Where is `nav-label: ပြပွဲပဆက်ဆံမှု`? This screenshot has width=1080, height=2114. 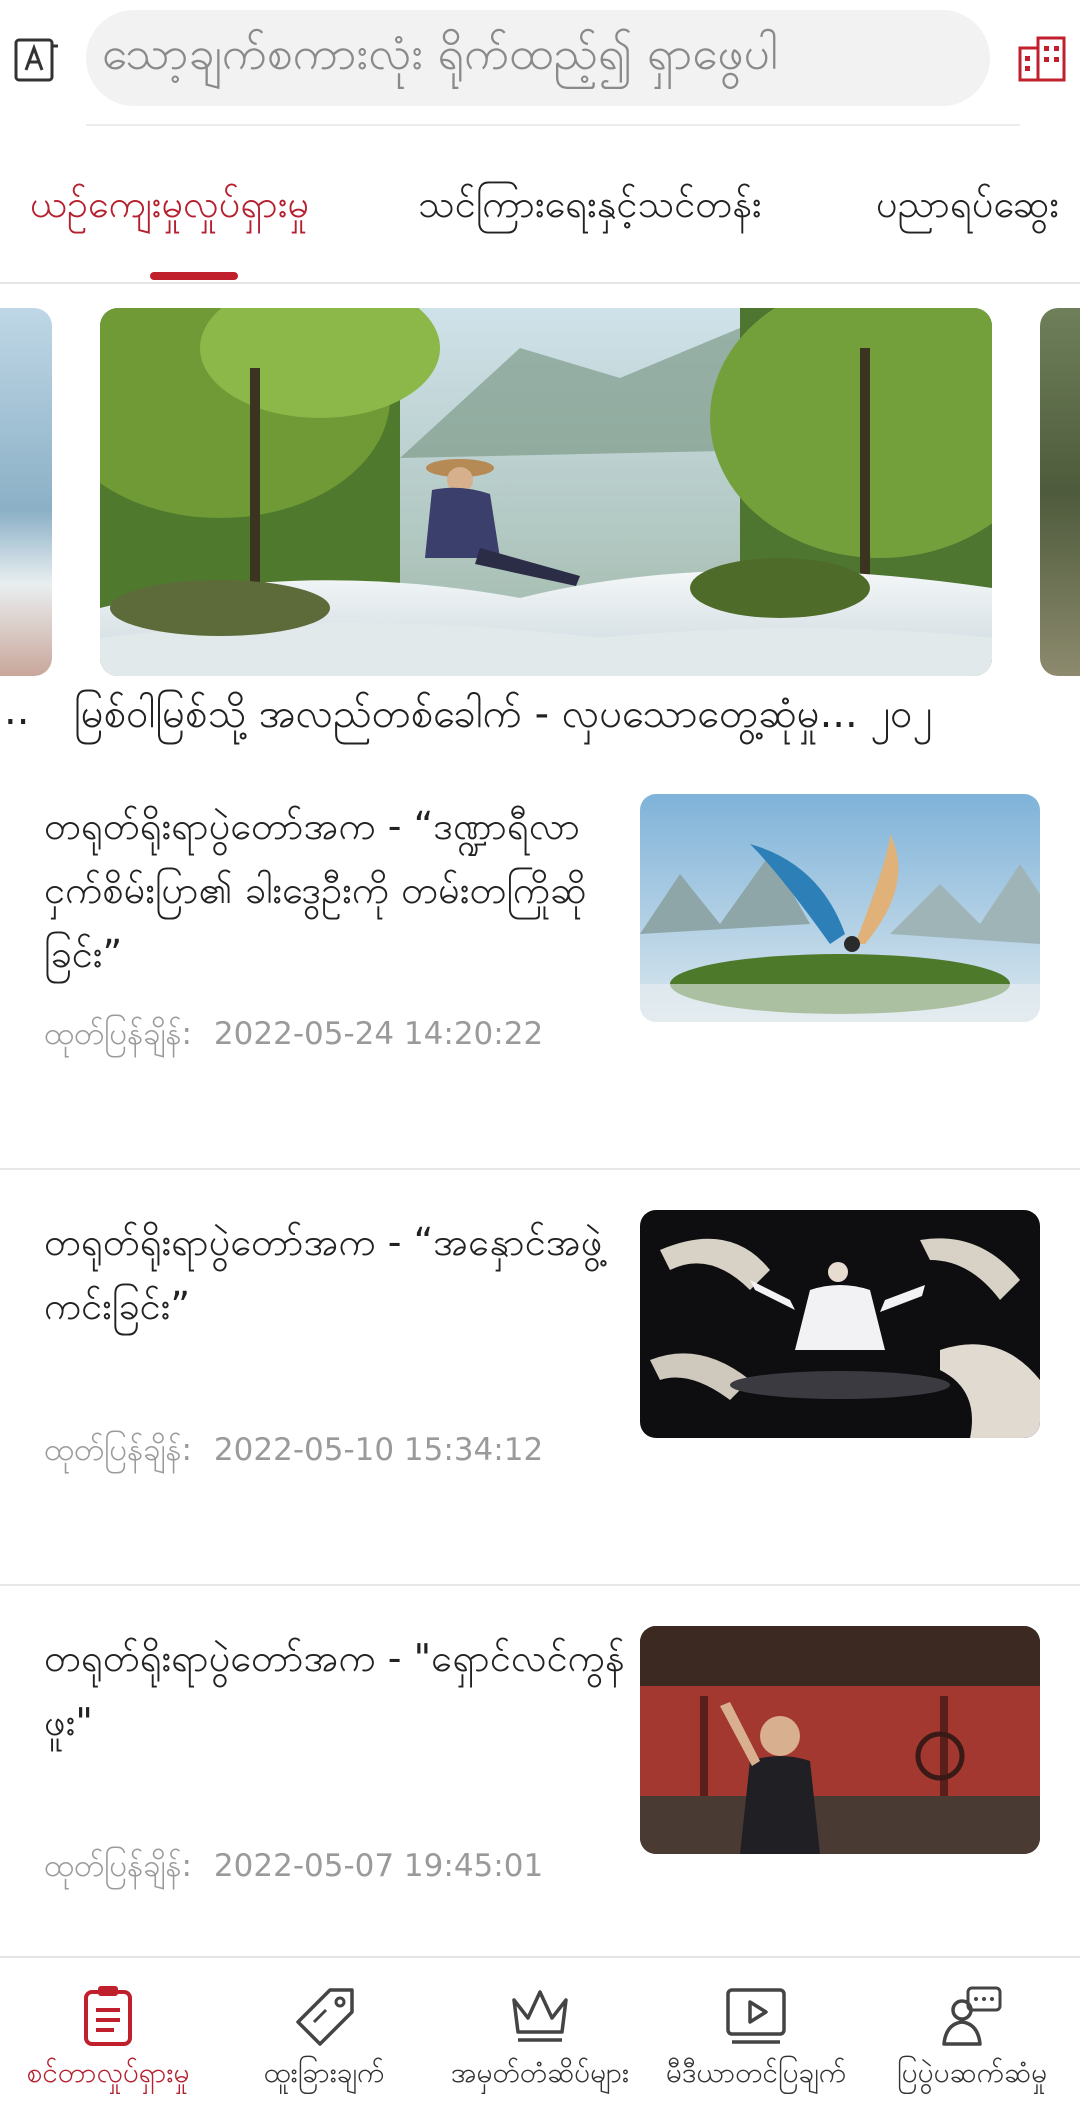
nav-label: ပြပွဲပဆက်ဆံမှု is located at coordinates (972, 2072).